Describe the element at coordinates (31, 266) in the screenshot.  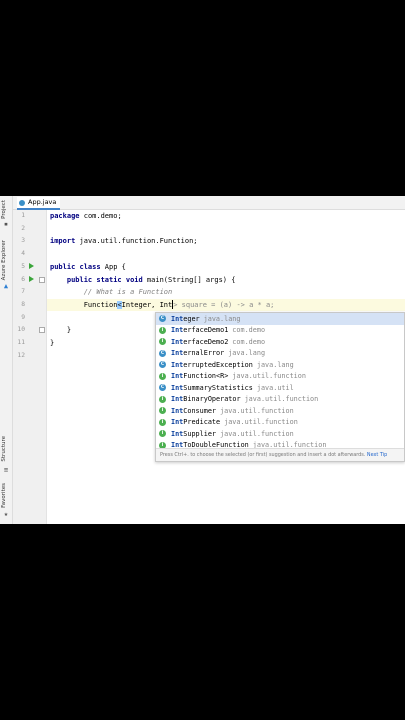
I see `run-class-icon` at that location.